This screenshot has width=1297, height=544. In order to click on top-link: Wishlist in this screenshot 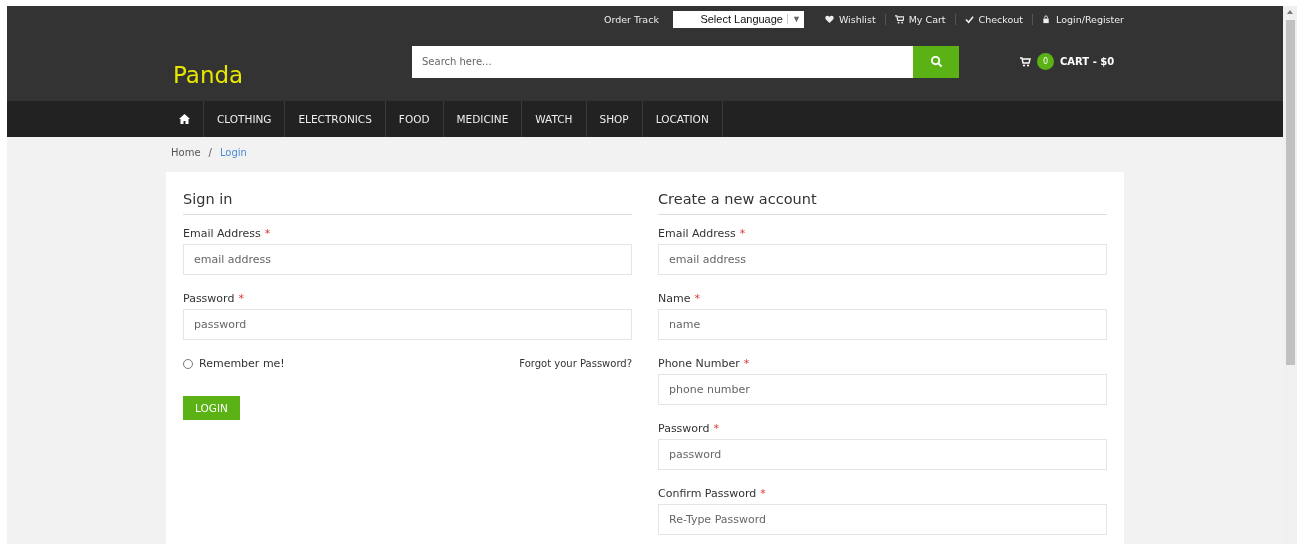, I will do `click(850, 19)`.